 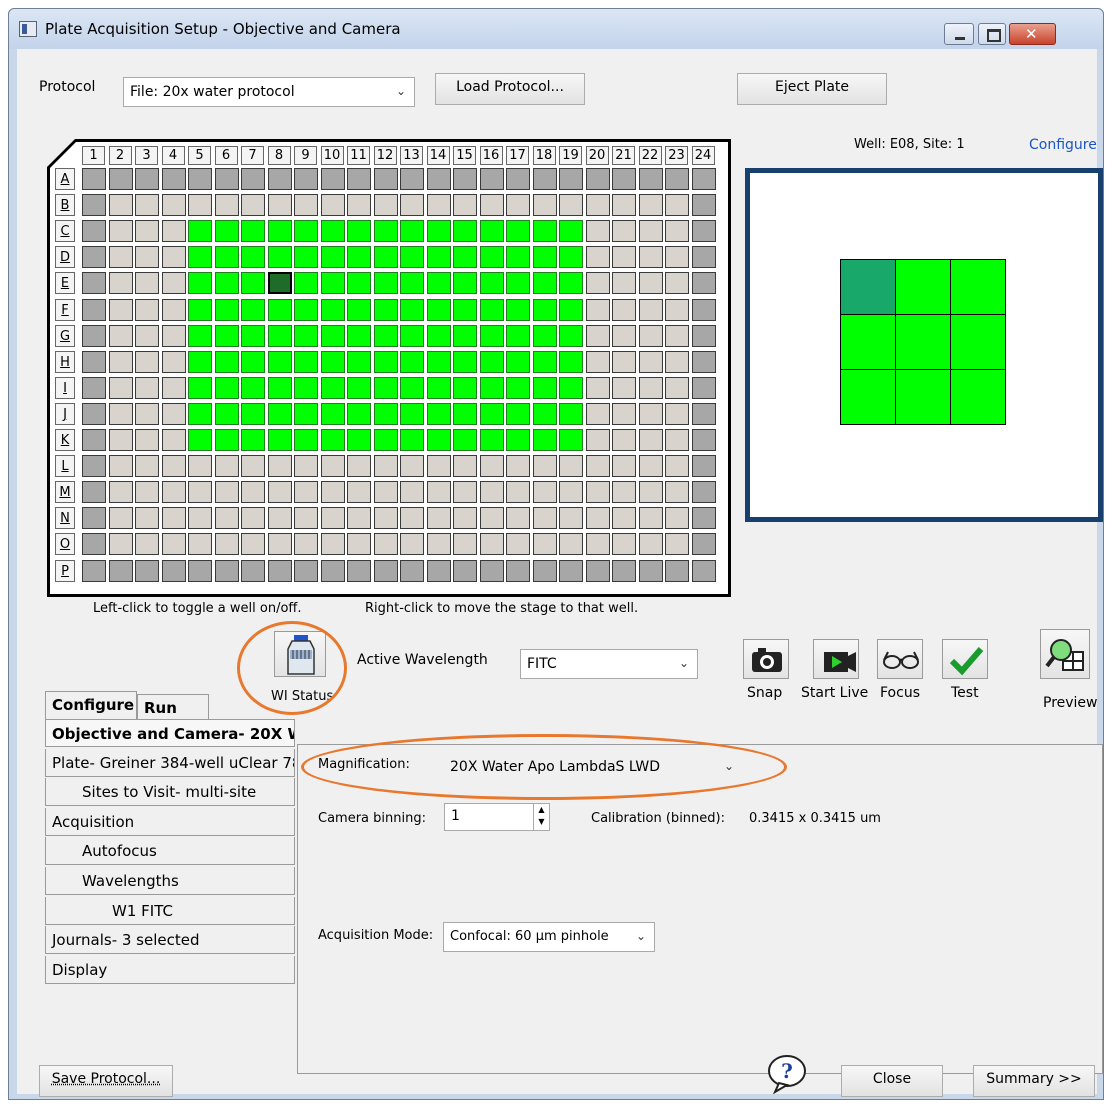 I want to click on focus-button, so click(x=900, y=659).